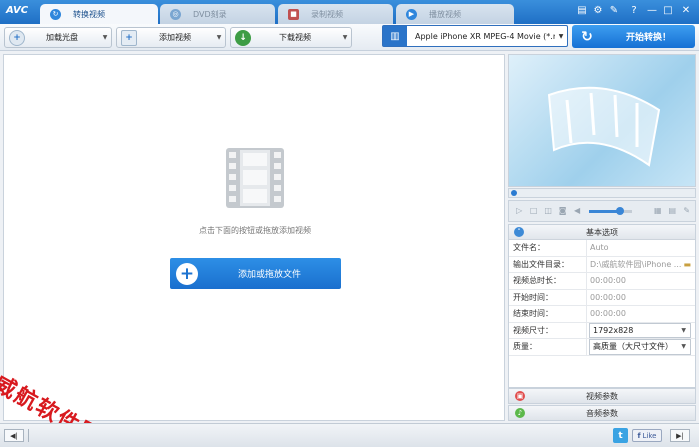 This screenshot has height=447, width=699. Describe the element at coordinates (658, 211) in the screenshot. I see `crop-icon: ▦` at that location.